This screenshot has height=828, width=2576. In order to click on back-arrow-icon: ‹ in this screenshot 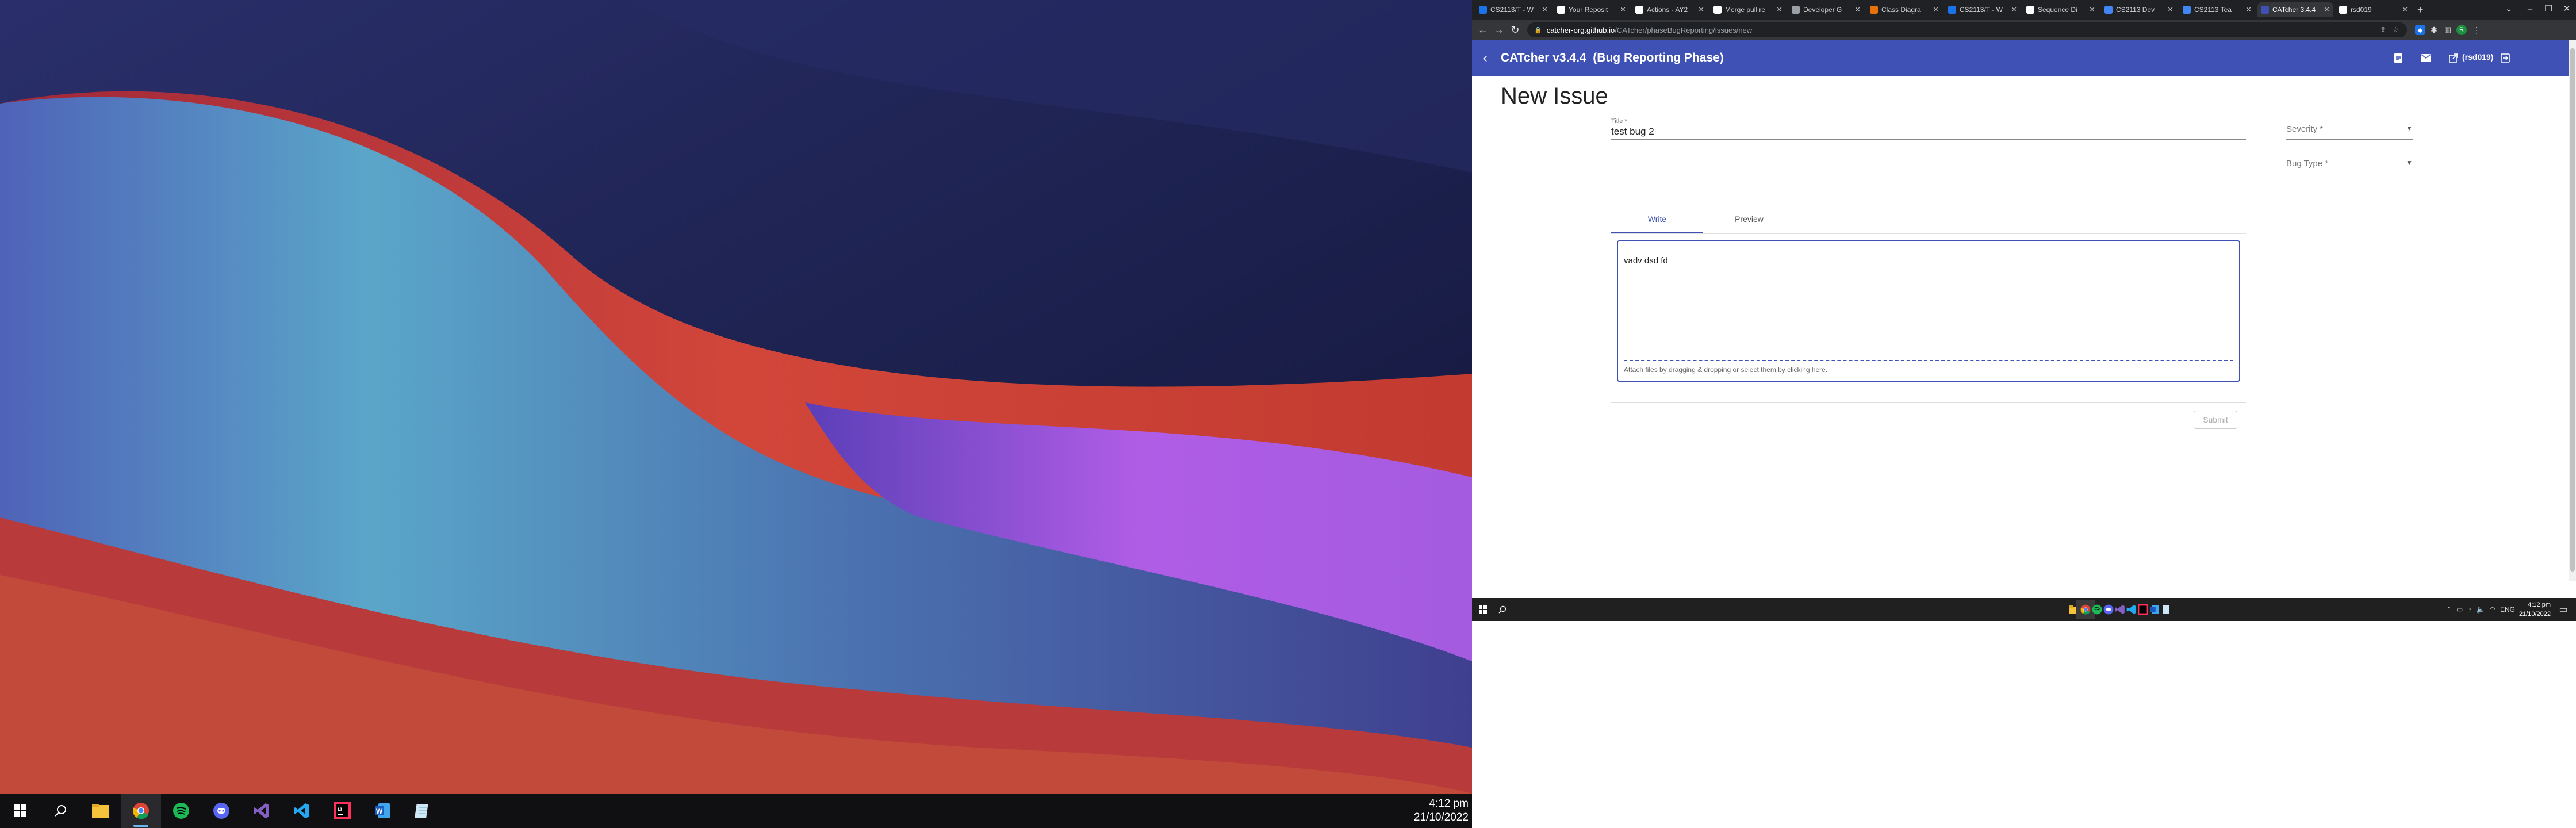, I will do `click(1485, 58)`.